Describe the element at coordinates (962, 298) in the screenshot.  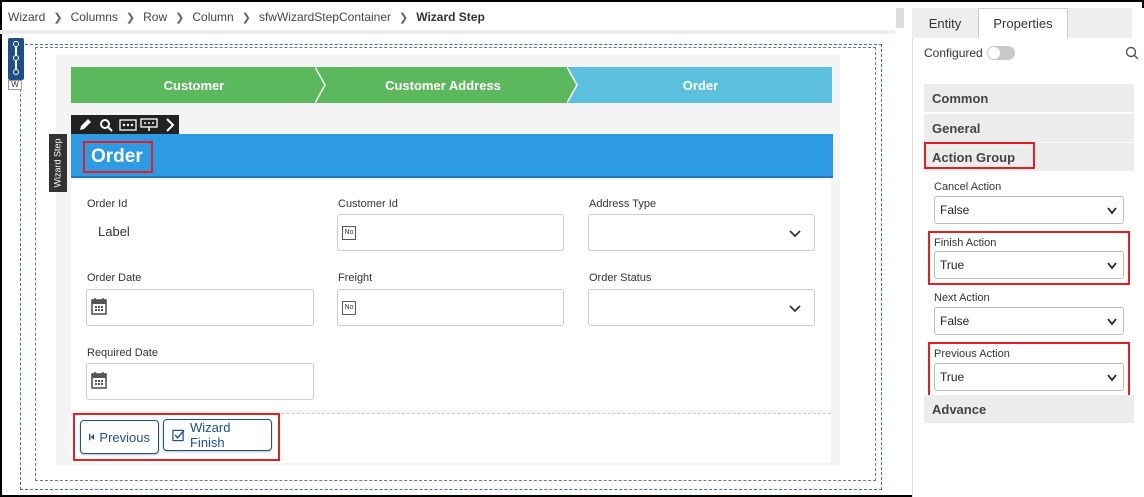
I see `next-action-label: Next Action` at that location.